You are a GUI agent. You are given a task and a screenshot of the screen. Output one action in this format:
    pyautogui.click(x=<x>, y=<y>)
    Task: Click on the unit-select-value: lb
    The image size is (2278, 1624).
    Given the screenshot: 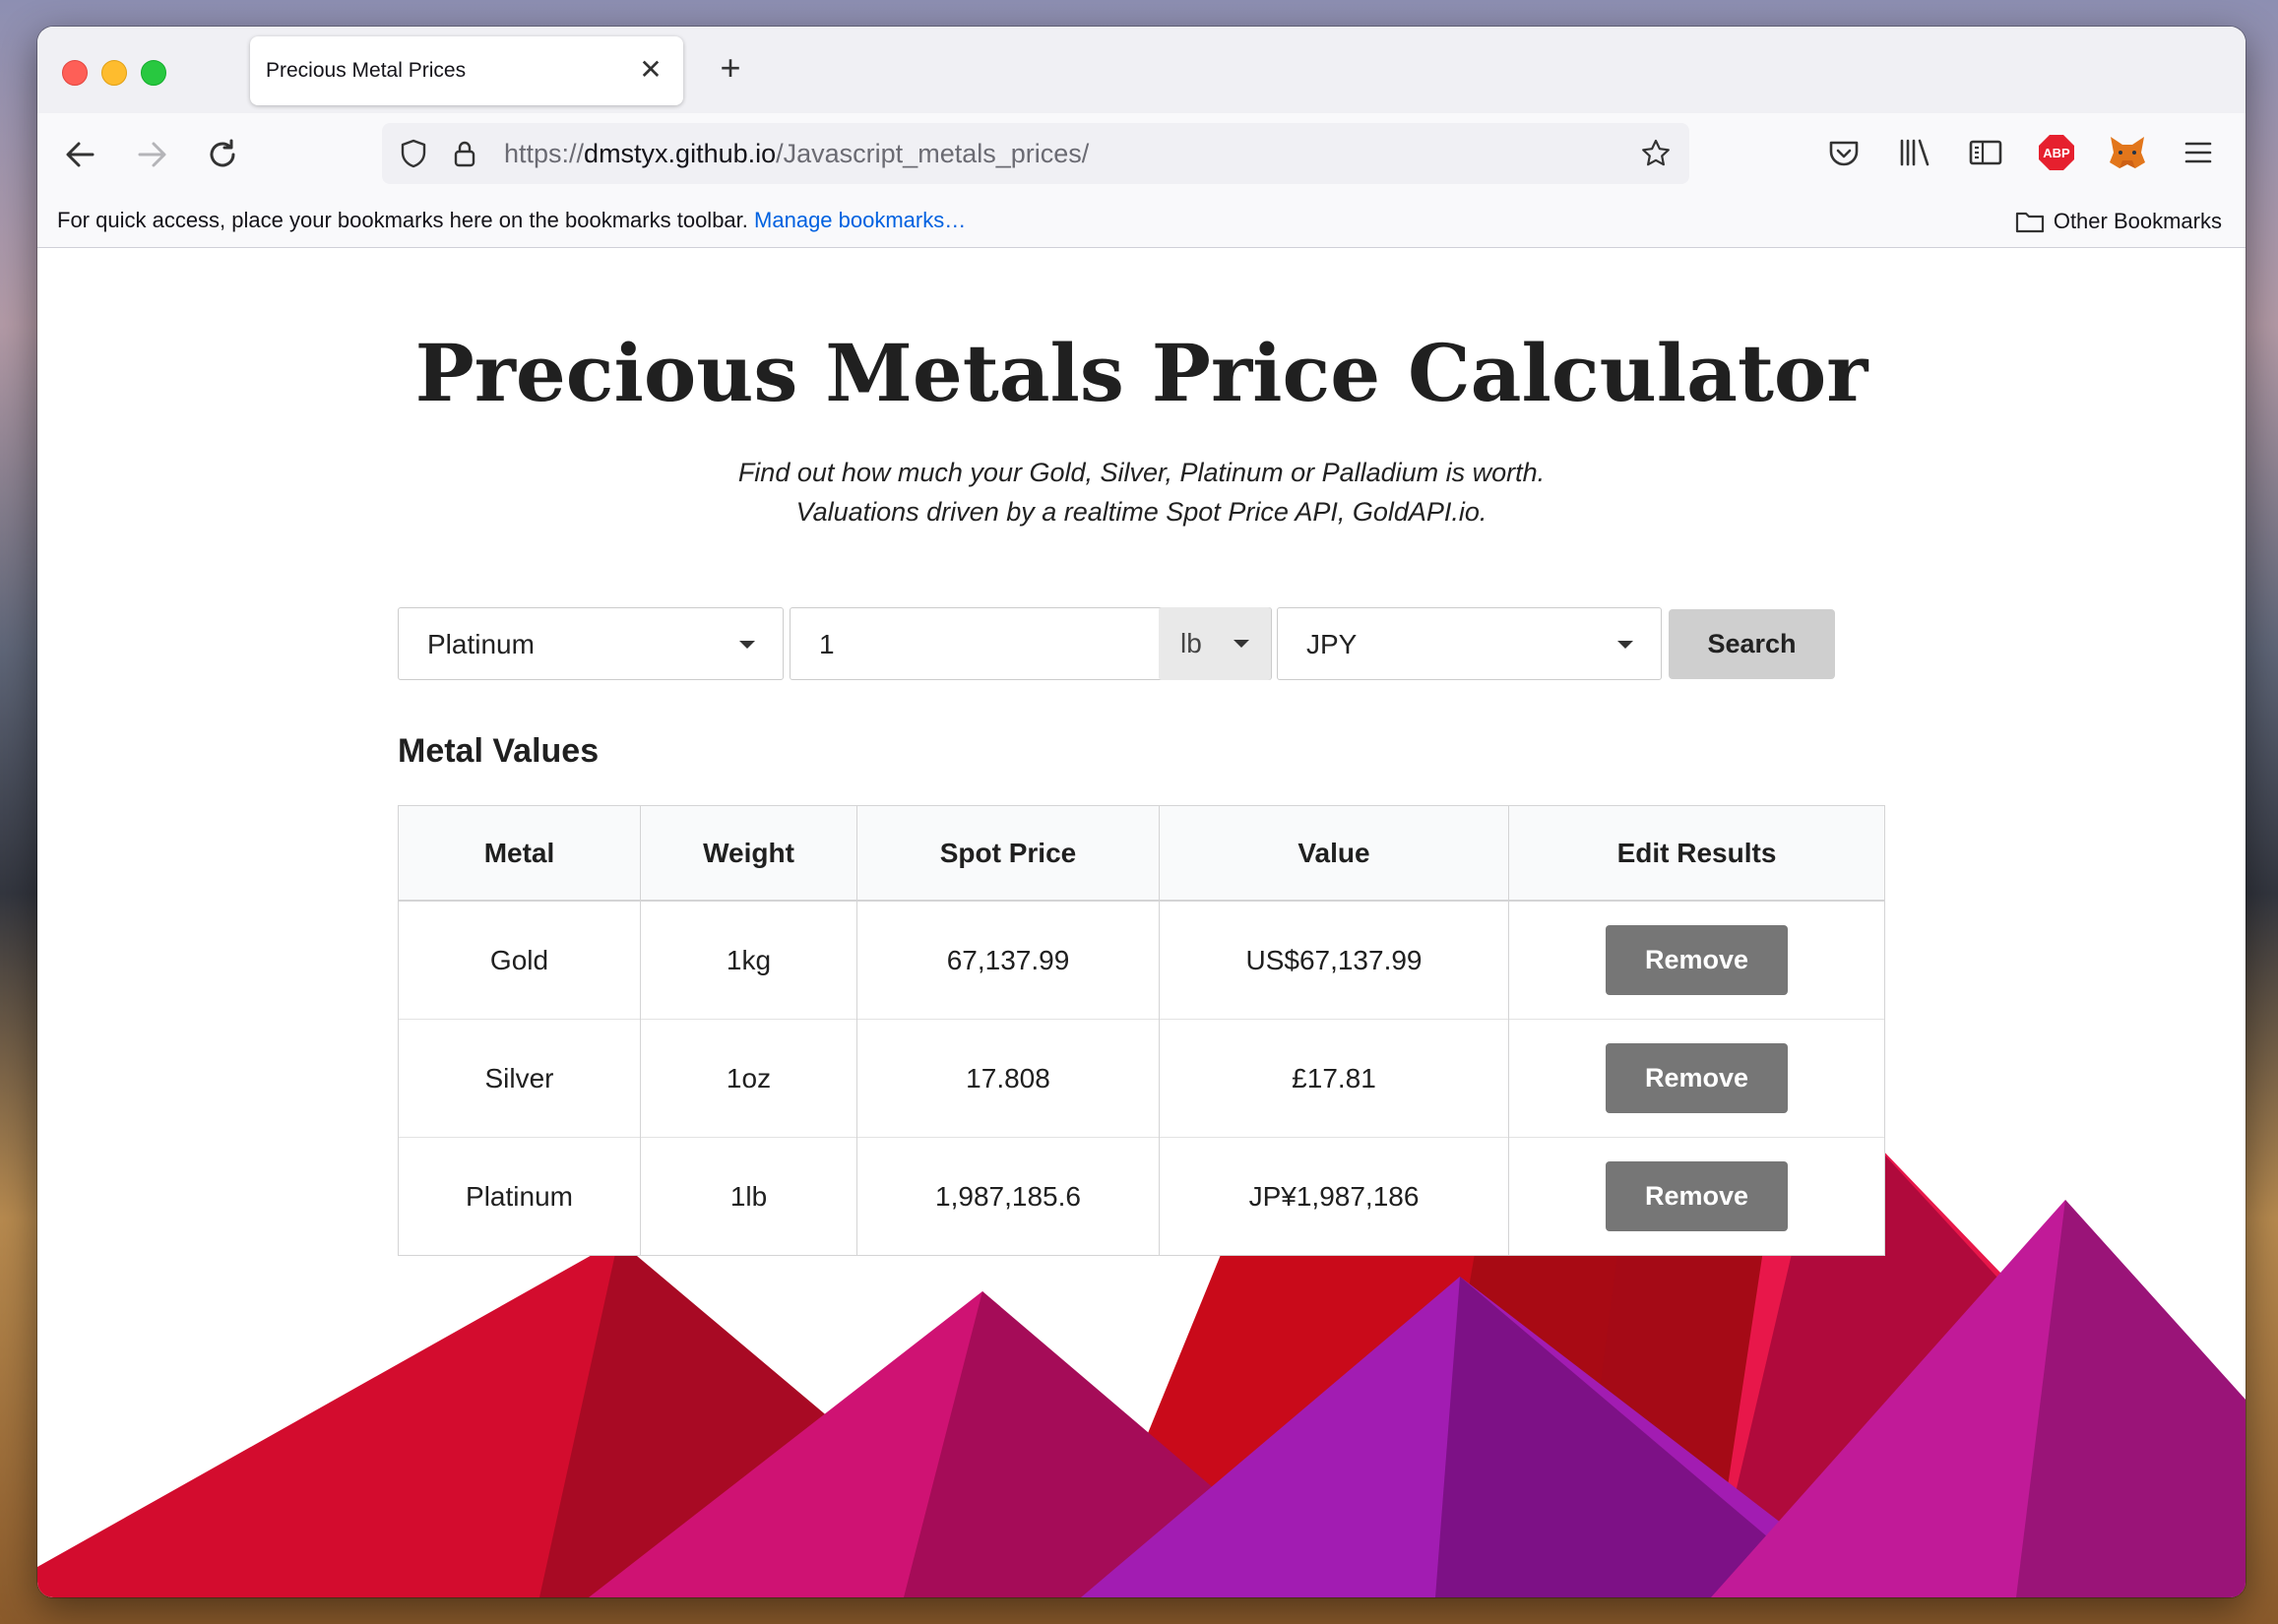 What is the action you would take?
    pyautogui.click(x=1191, y=643)
    